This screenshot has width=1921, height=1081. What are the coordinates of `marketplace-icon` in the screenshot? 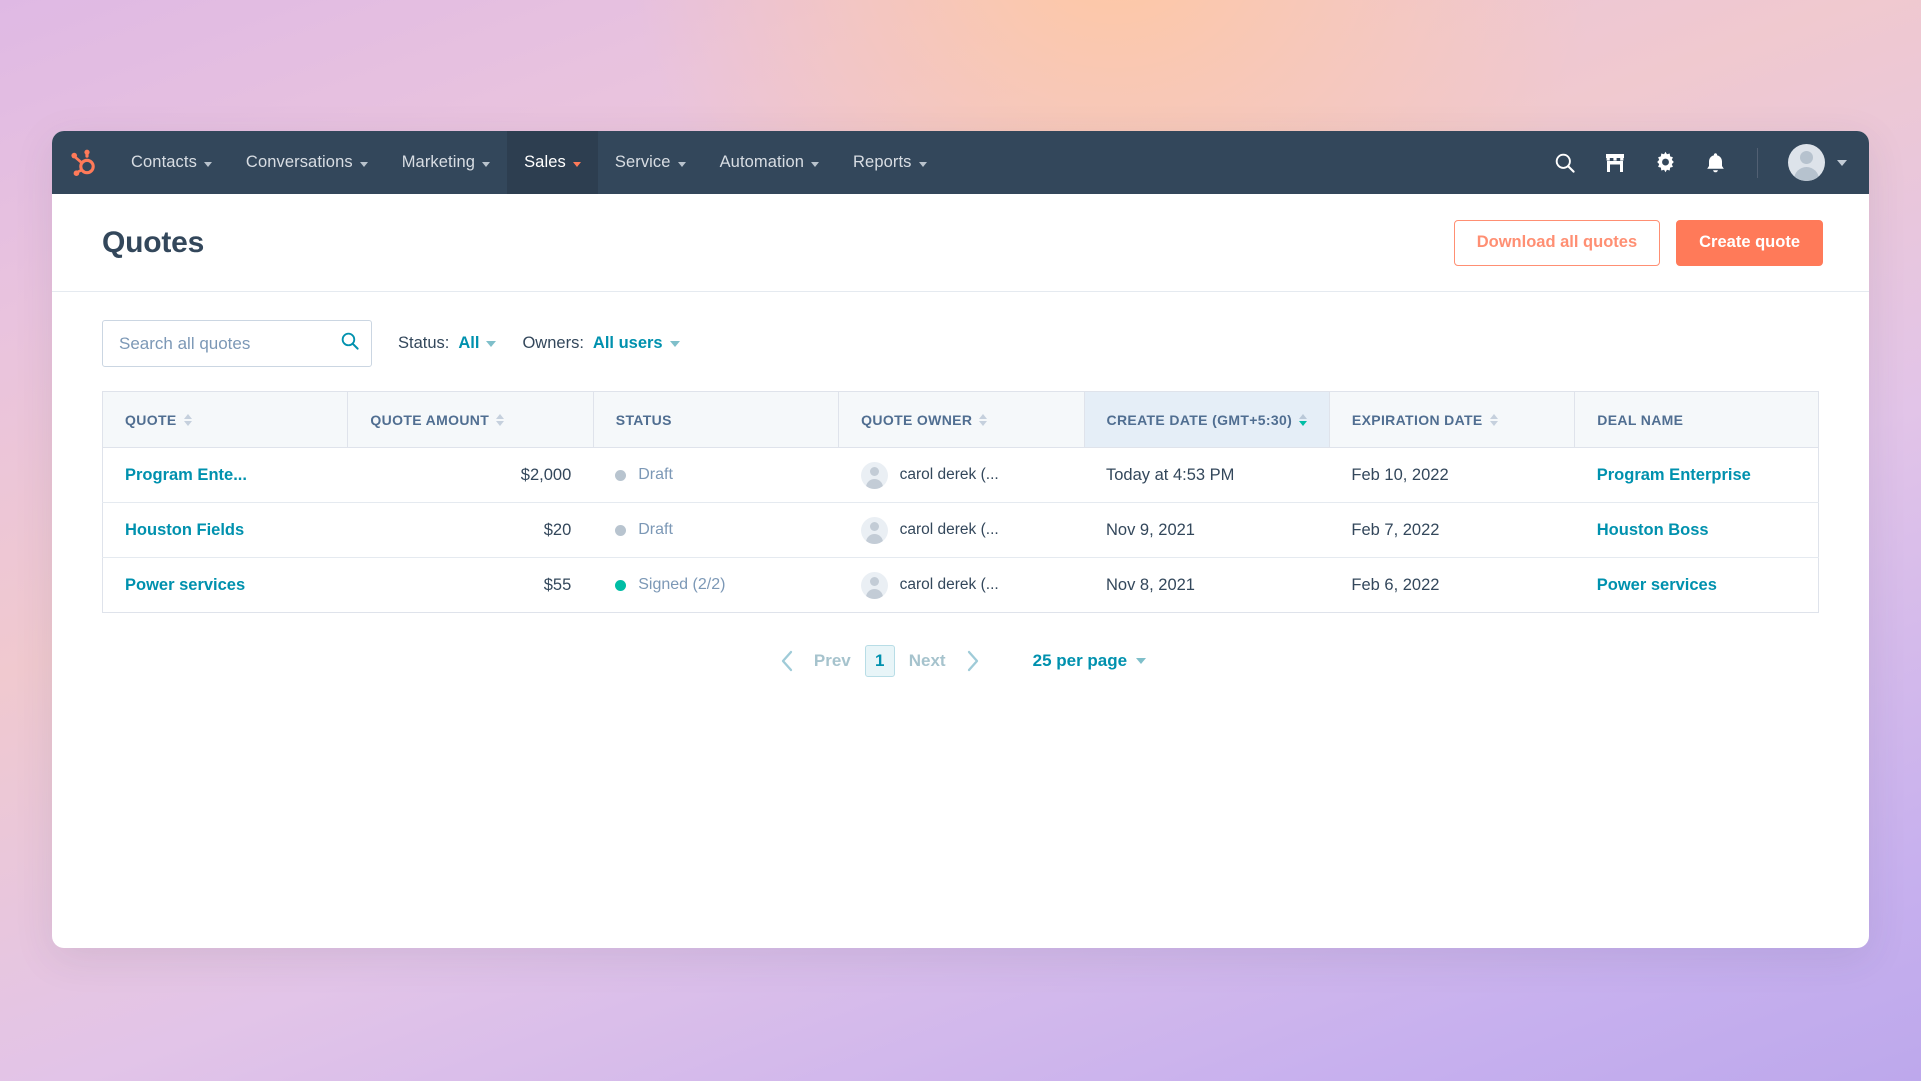 It's located at (1615, 163).